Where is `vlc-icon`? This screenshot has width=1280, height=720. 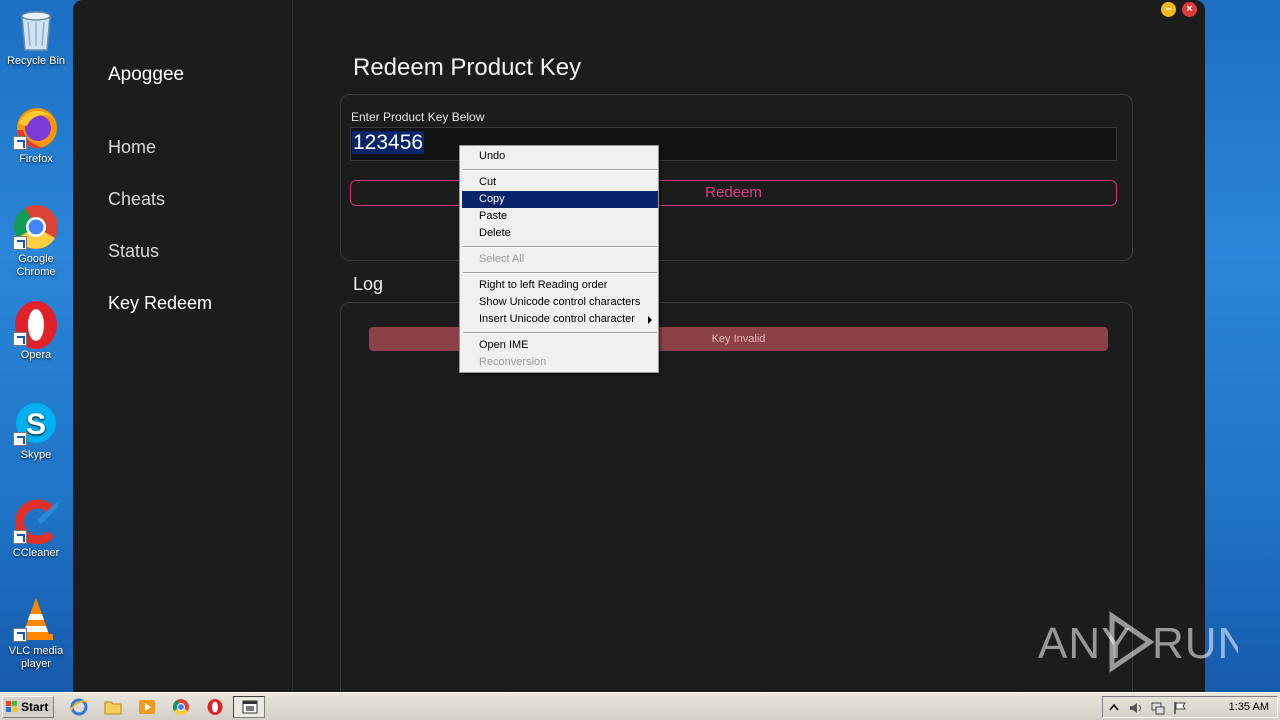 vlc-icon is located at coordinates (36, 619).